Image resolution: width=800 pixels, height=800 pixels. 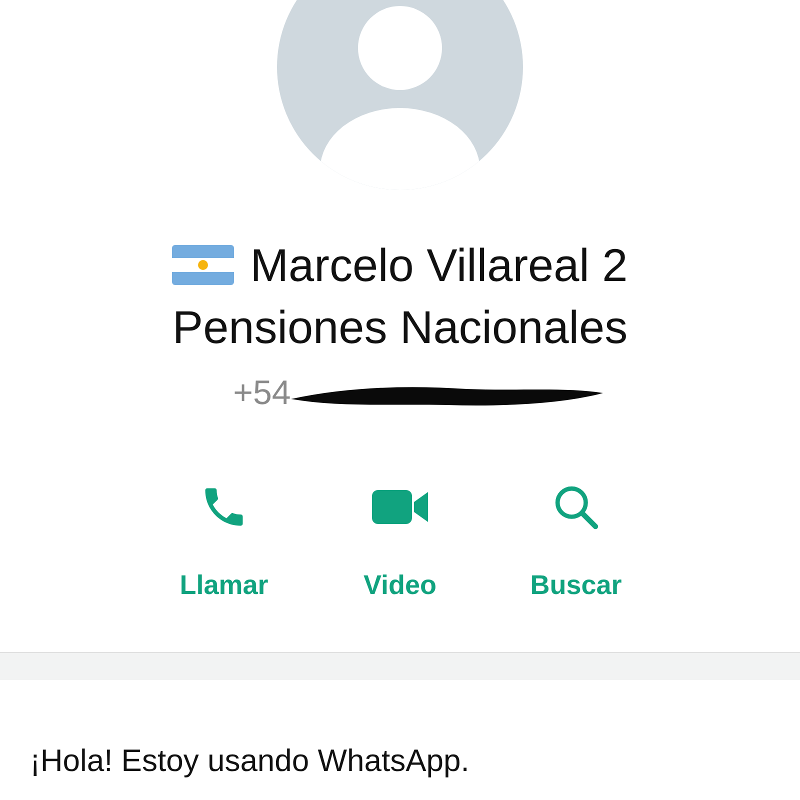 What do you see at coordinates (439, 265) in the screenshot?
I see `contact-name: Marcelo Villareal 2` at bounding box center [439, 265].